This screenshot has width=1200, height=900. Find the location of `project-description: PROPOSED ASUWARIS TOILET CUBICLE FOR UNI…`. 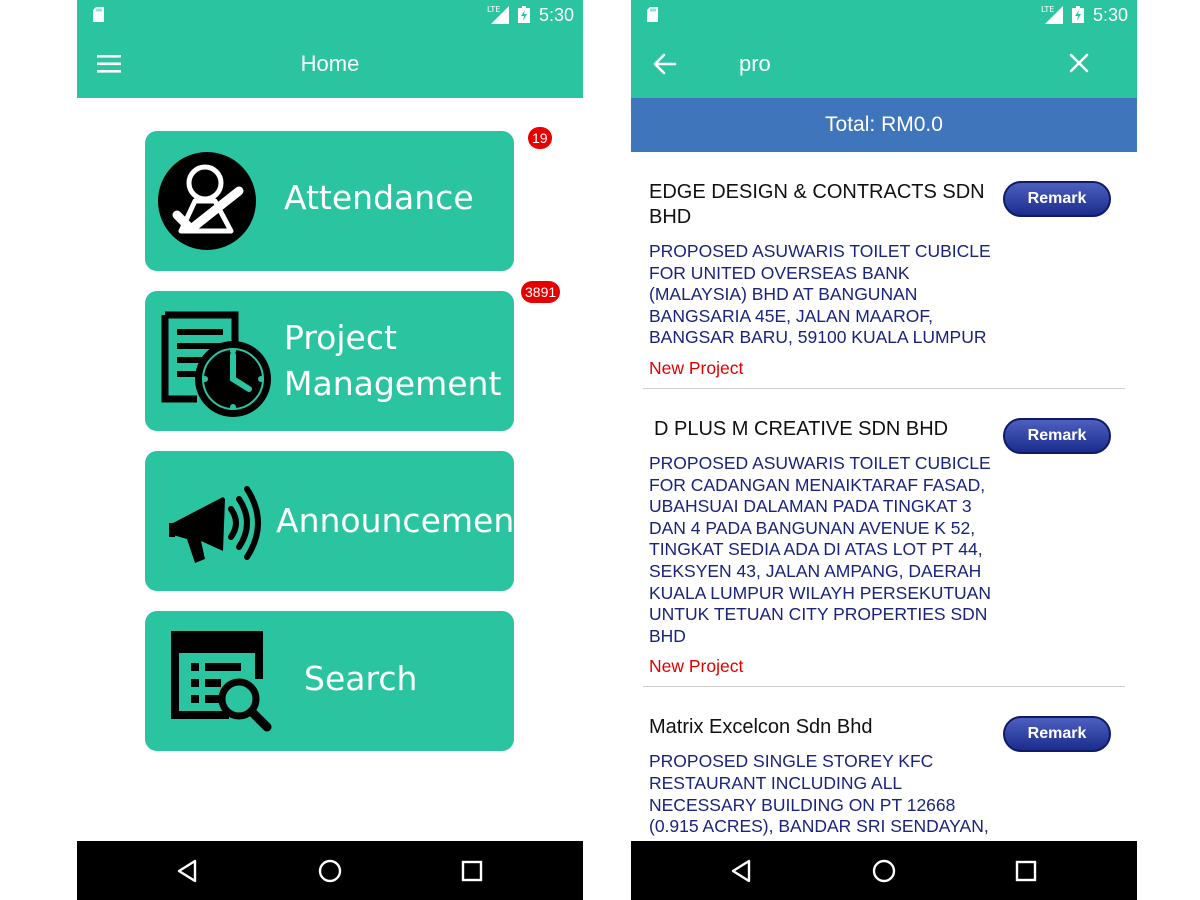

project-description: PROPOSED ASUWARIS TOILET CUBICLE FOR UNI… is located at coordinates (820, 294).